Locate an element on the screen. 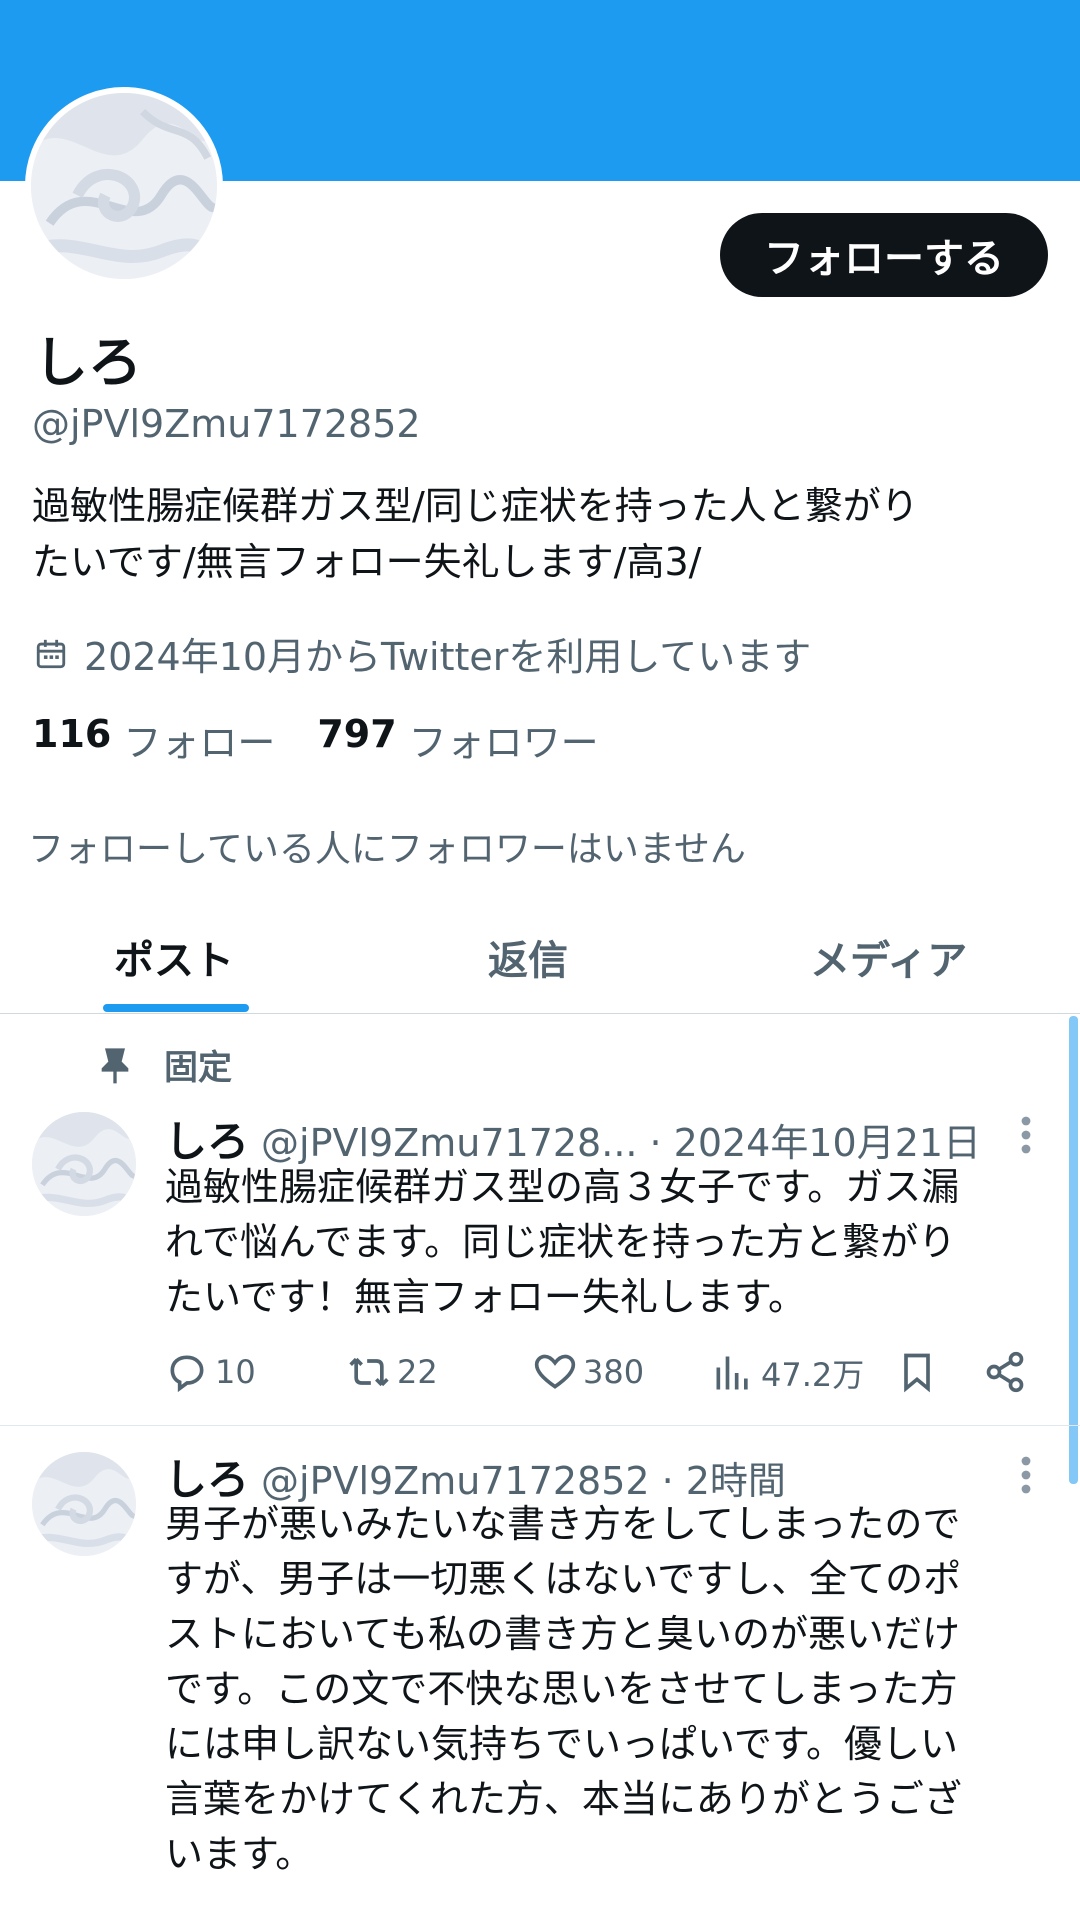 The image size is (1080, 1907). like-button: 380 is located at coordinates (588, 1372).